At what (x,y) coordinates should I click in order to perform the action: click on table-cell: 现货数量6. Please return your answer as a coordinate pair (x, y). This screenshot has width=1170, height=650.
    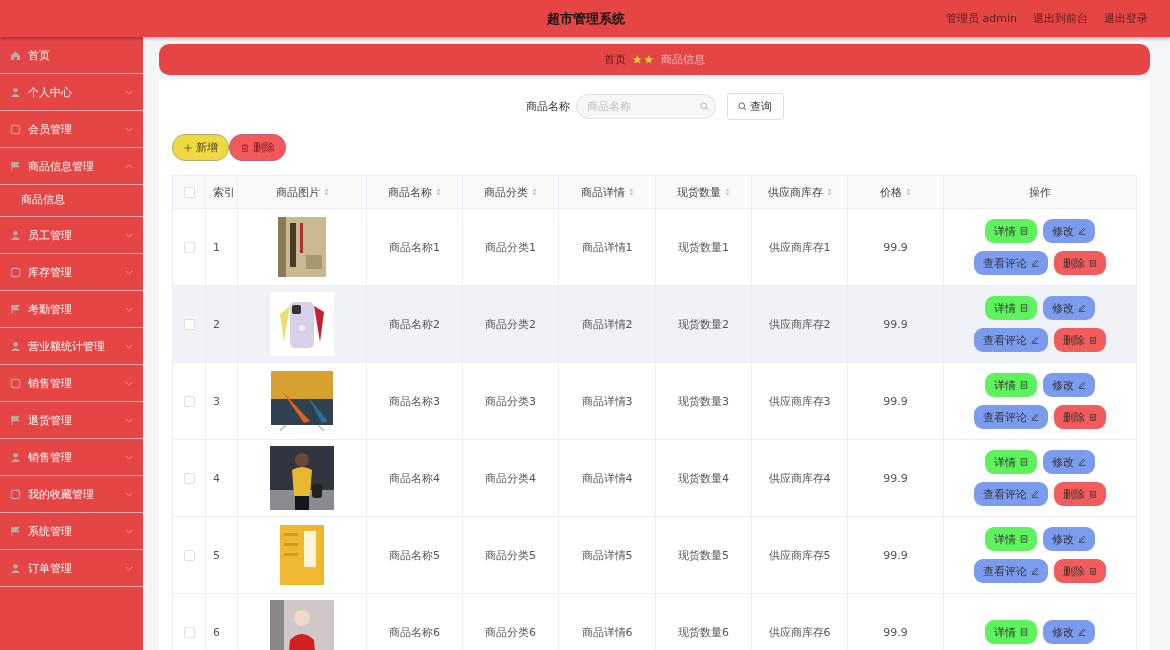
    Looking at the image, I should click on (703, 632).